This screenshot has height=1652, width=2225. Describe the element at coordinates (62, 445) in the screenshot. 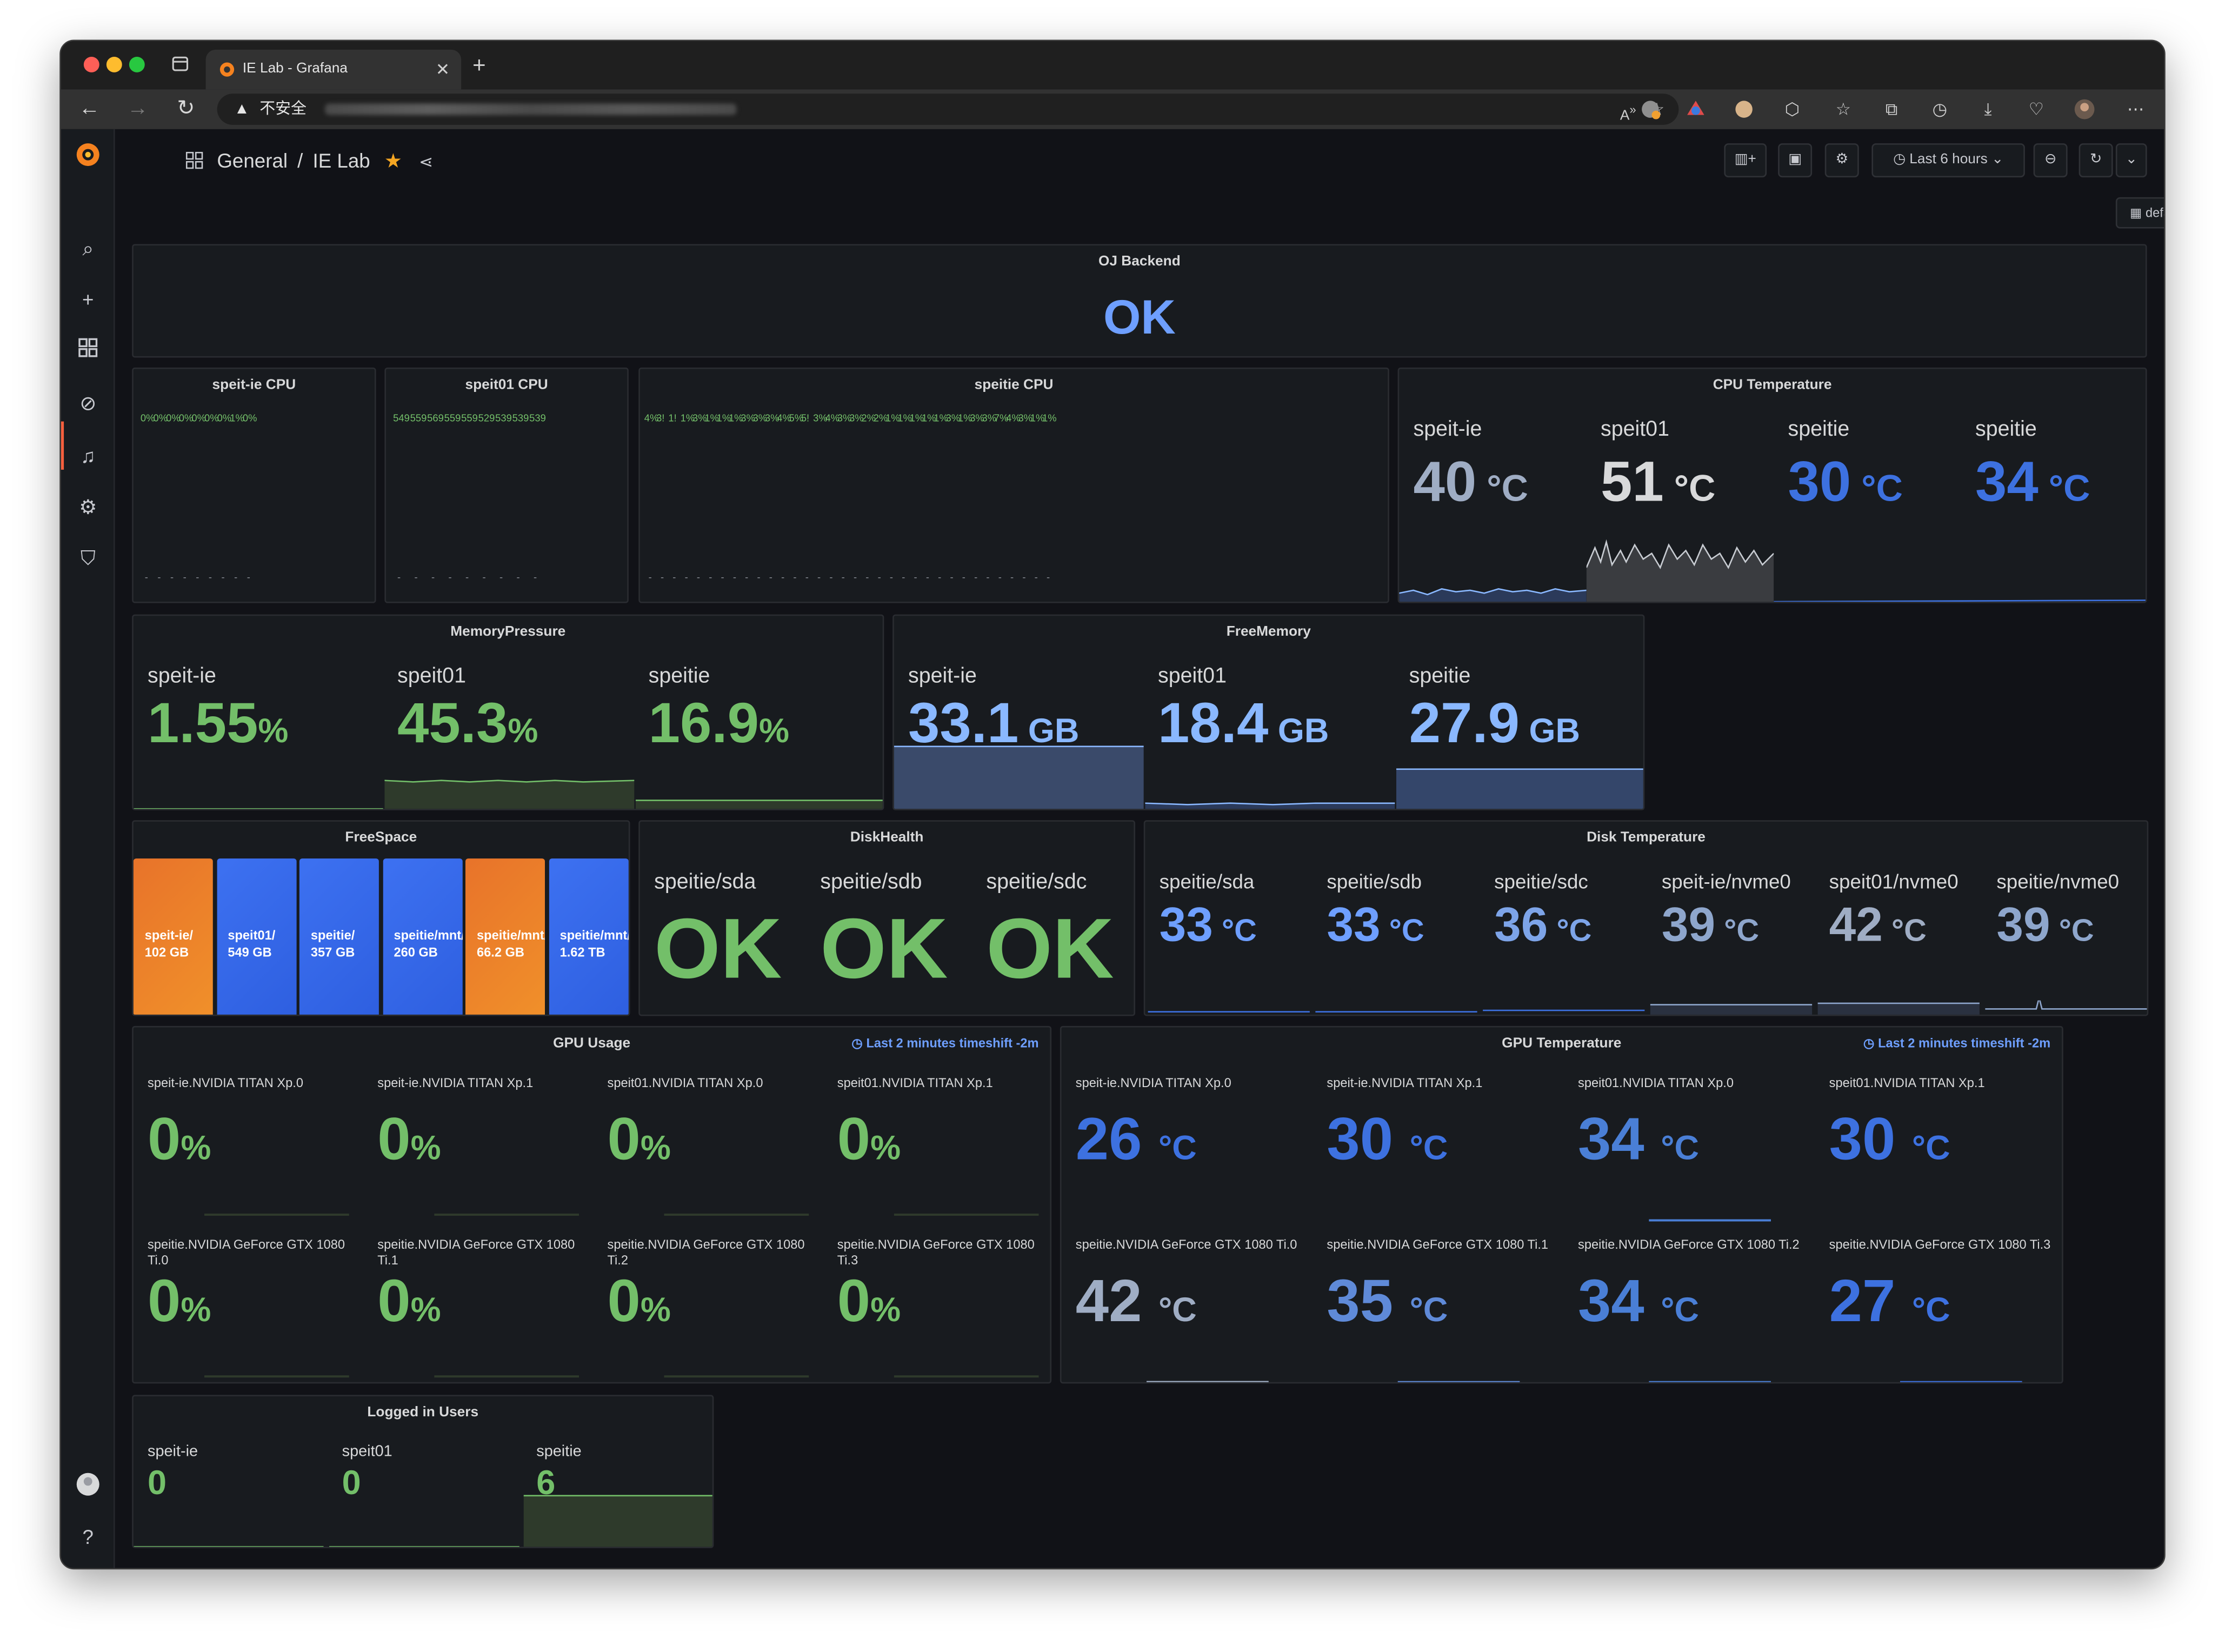

I see `active-indicator` at that location.